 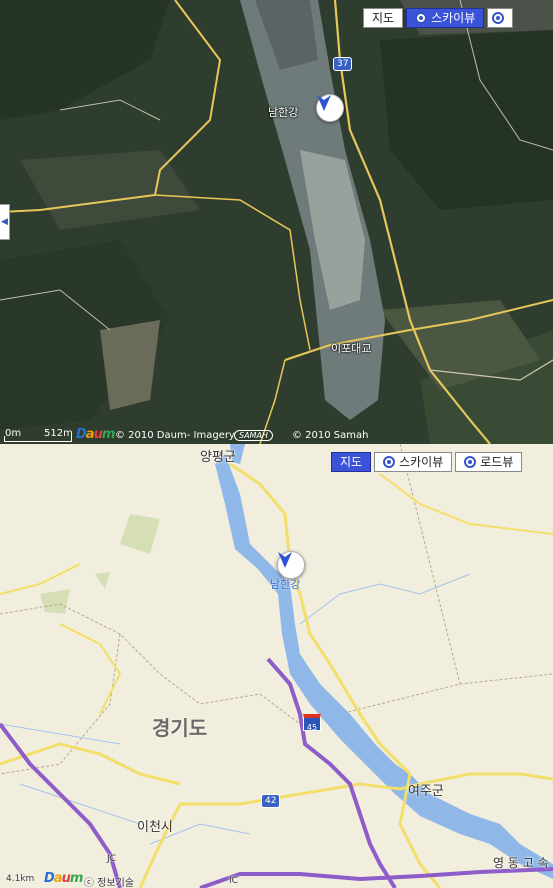 I want to click on imagery-copyright: © 2010 Daum- Imagery, so click(x=175, y=435).